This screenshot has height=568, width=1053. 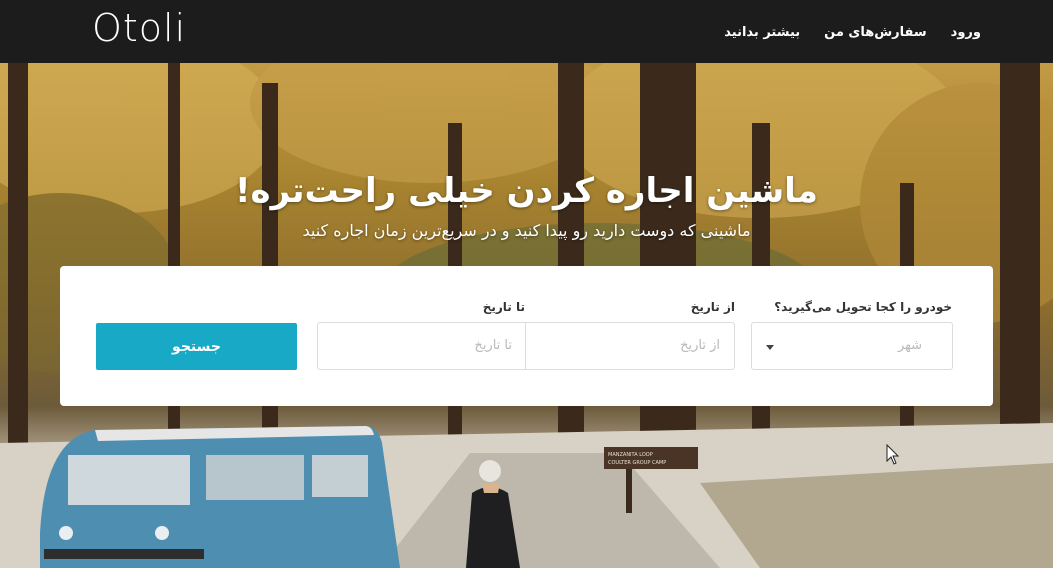 I want to click on nav-my-orders-link: سفارش‌های من, so click(x=875, y=32).